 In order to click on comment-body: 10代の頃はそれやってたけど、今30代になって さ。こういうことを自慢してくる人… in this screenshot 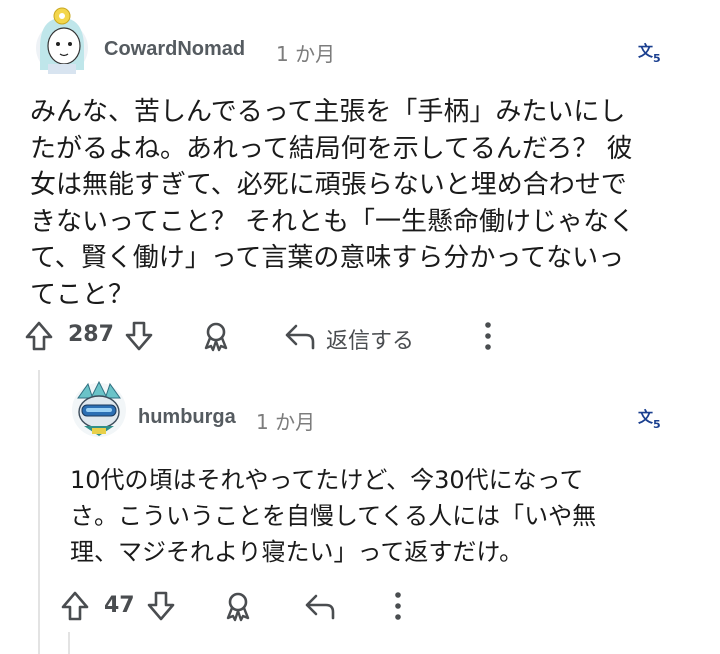, I will do `click(333, 516)`.